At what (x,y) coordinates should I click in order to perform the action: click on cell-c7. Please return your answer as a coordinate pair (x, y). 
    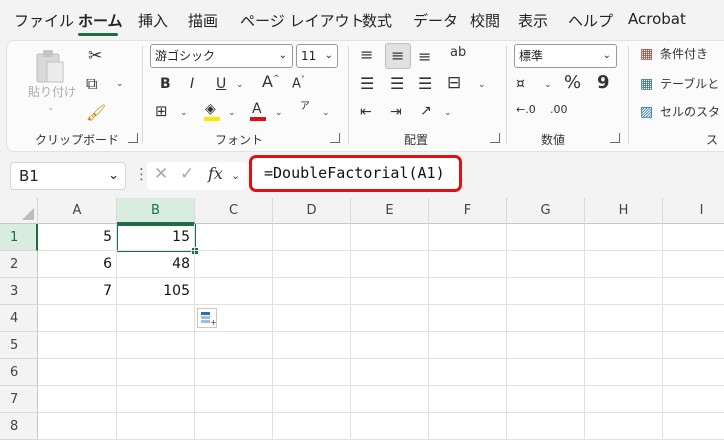
    Looking at the image, I should click on (234, 399).